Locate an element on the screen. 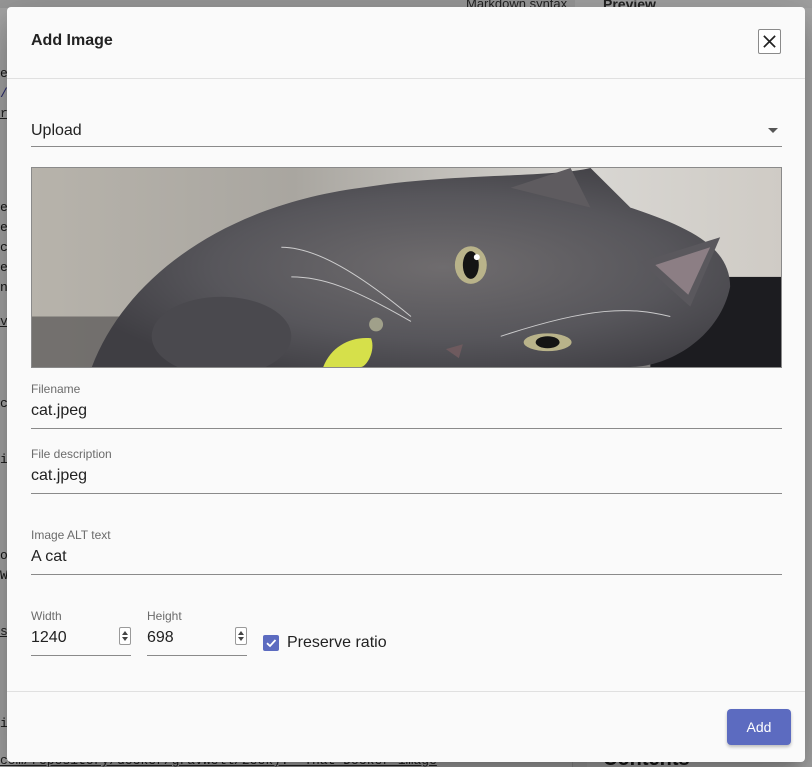  file-description-field: File description is located at coordinates (406, 470).